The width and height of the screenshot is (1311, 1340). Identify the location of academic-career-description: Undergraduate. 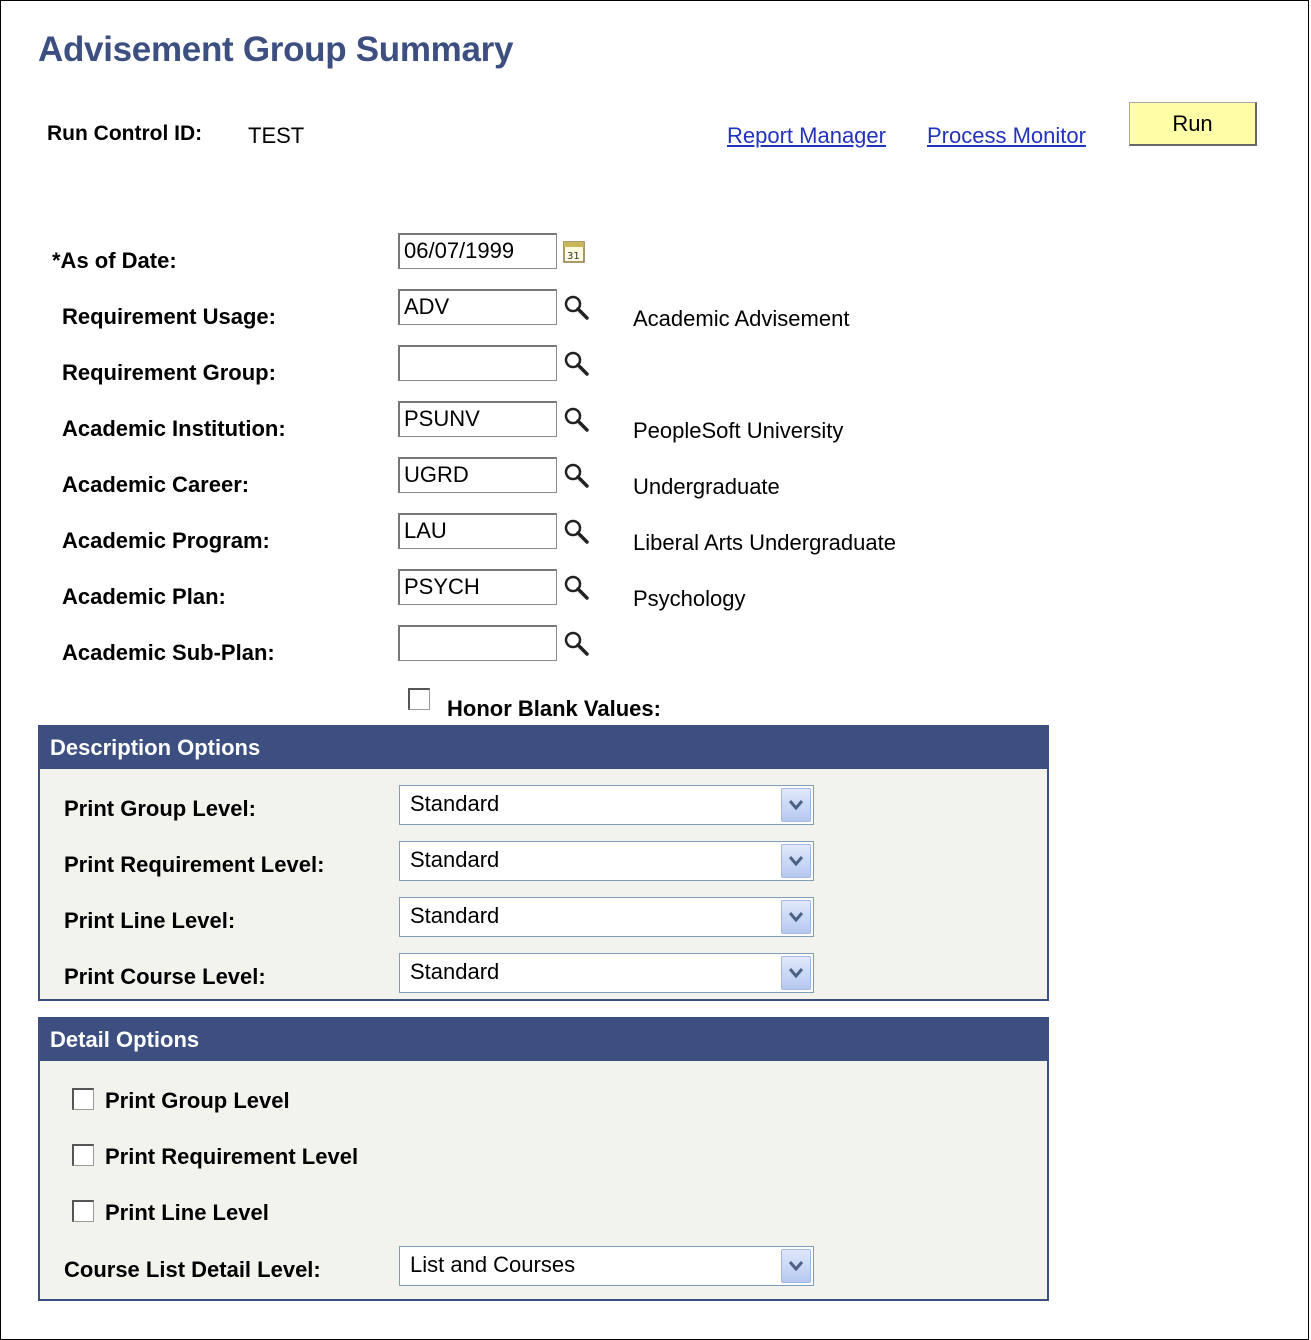
(706, 486).